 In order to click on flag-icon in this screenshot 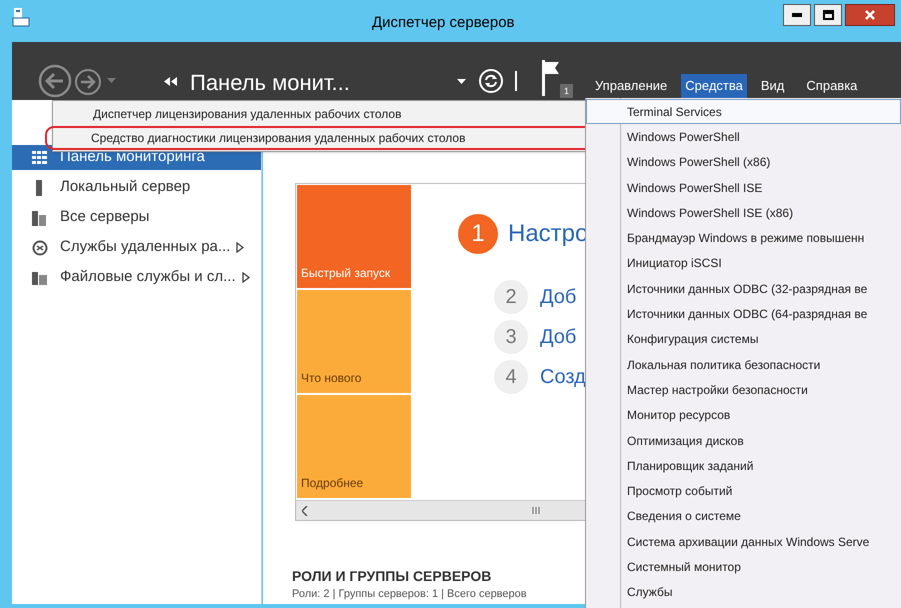, I will do `click(551, 78)`.